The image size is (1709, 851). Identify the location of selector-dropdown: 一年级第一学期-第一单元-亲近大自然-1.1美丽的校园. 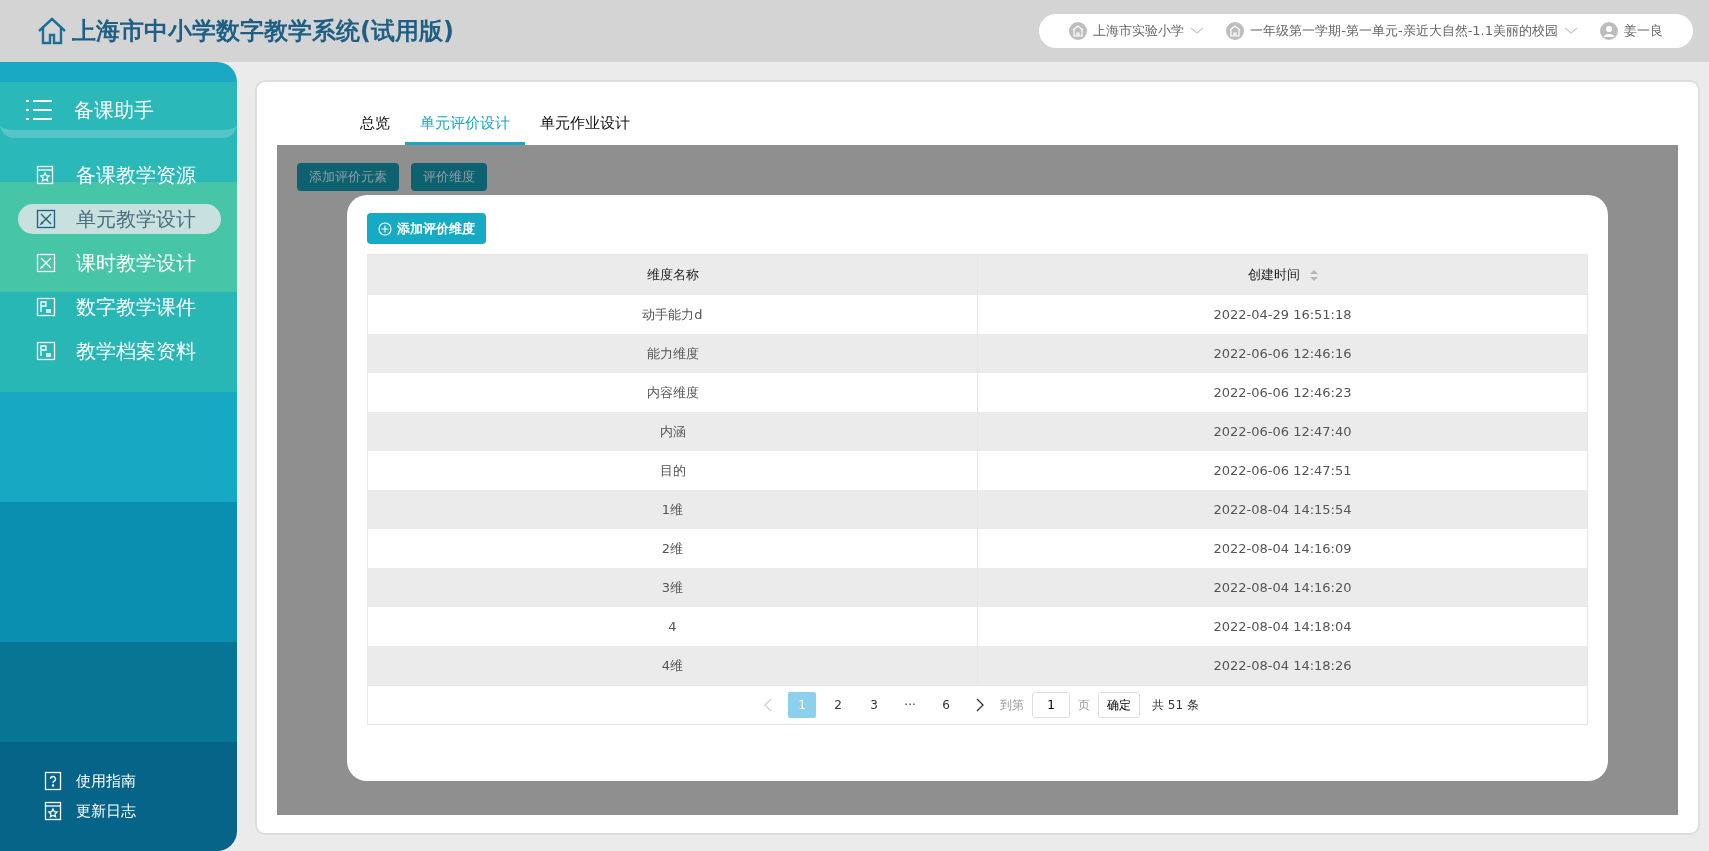
(1402, 31).